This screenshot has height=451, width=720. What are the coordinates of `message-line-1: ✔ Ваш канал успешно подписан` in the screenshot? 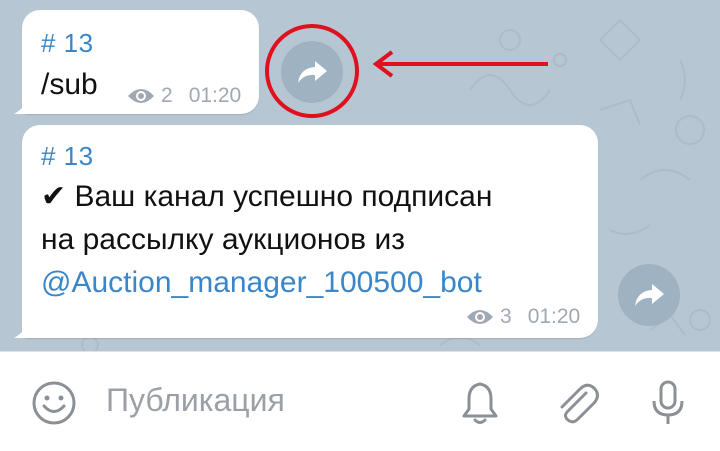 It's located at (267, 196).